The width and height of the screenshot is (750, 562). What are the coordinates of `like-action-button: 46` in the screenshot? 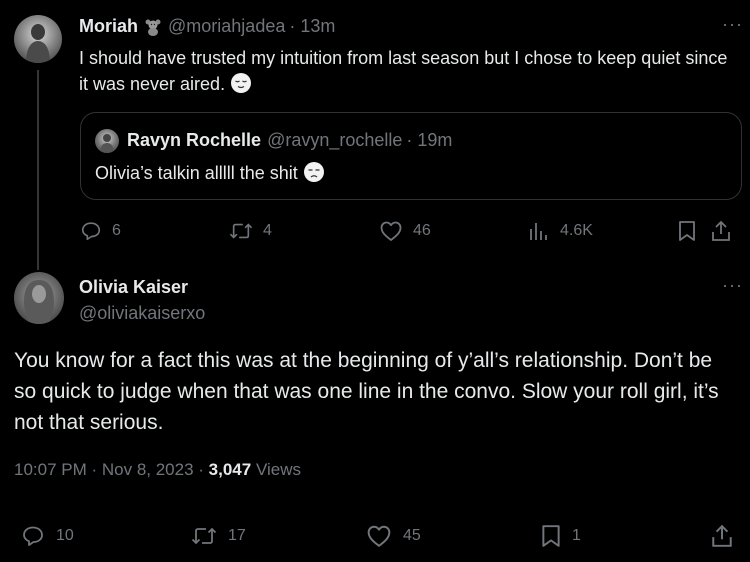 It's located at (405, 231).